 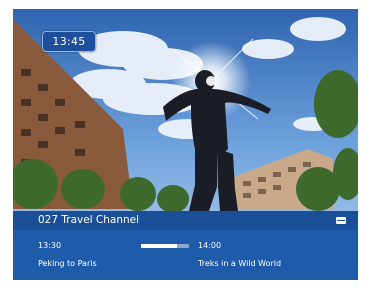 I want to click on program-progress-fill, so click(x=159, y=246).